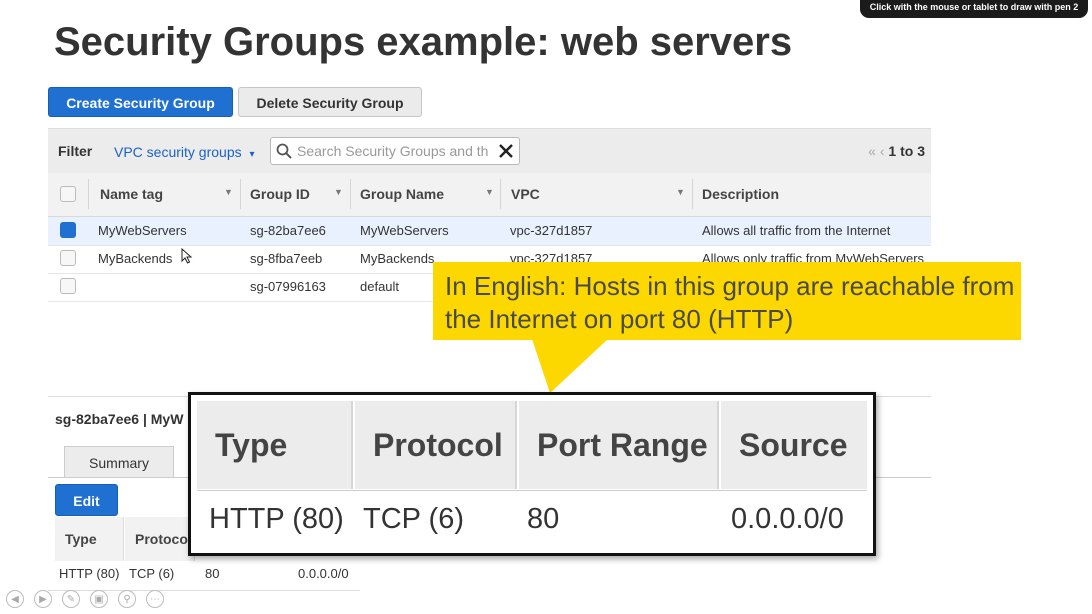 This screenshot has height=614, width=1092. What do you see at coordinates (212, 573) in the screenshot?
I see `rule-port: 80` at bounding box center [212, 573].